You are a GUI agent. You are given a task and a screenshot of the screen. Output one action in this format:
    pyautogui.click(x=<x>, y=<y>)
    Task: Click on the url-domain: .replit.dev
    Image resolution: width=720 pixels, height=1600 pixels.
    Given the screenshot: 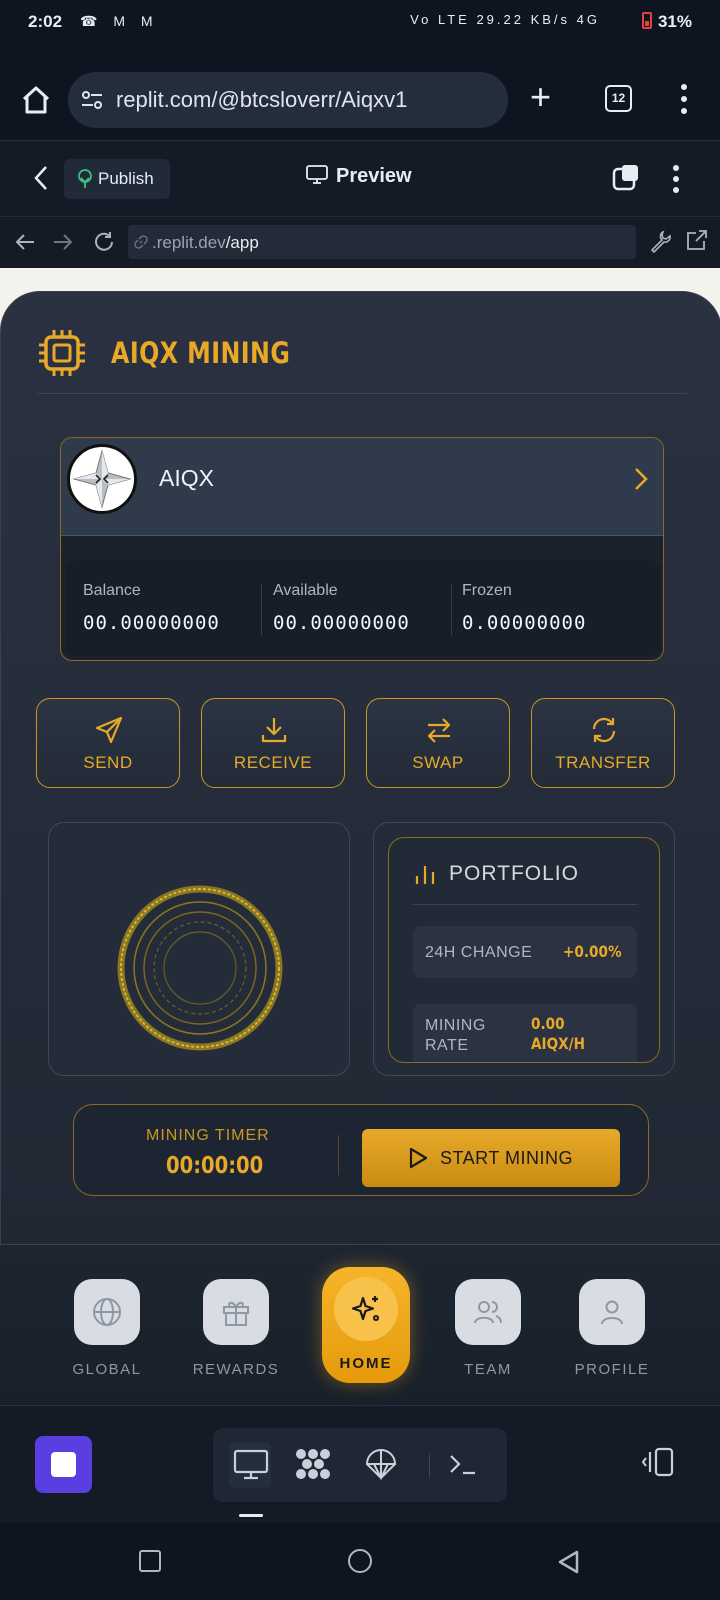 What is the action you would take?
    pyautogui.click(x=189, y=242)
    